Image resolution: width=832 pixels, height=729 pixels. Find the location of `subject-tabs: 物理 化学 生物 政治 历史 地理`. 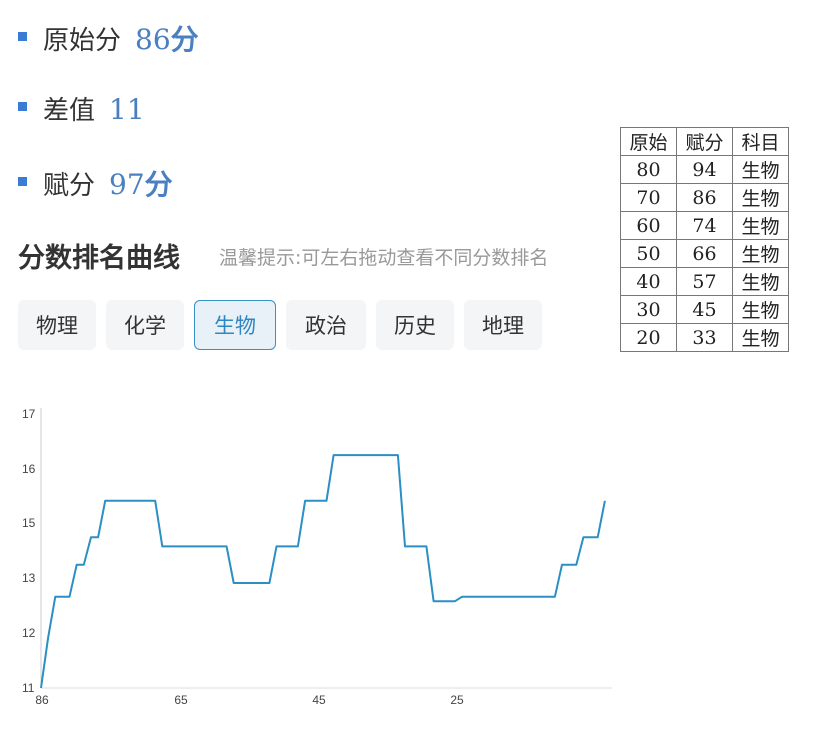

subject-tabs: 物理 化学 生物 政治 历史 地理 is located at coordinates (280, 325).